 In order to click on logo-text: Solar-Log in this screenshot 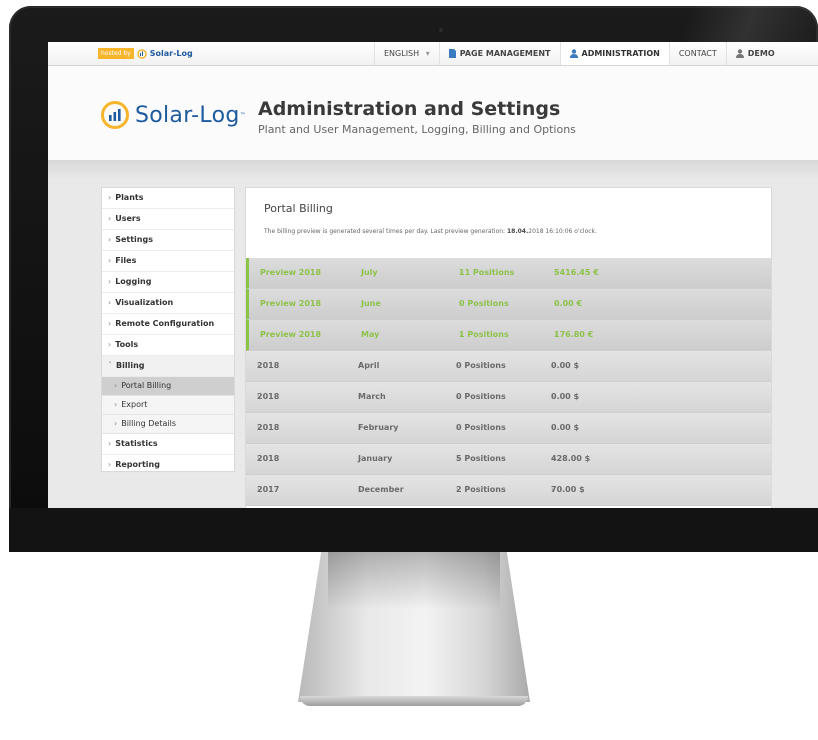, I will do `click(187, 115)`.